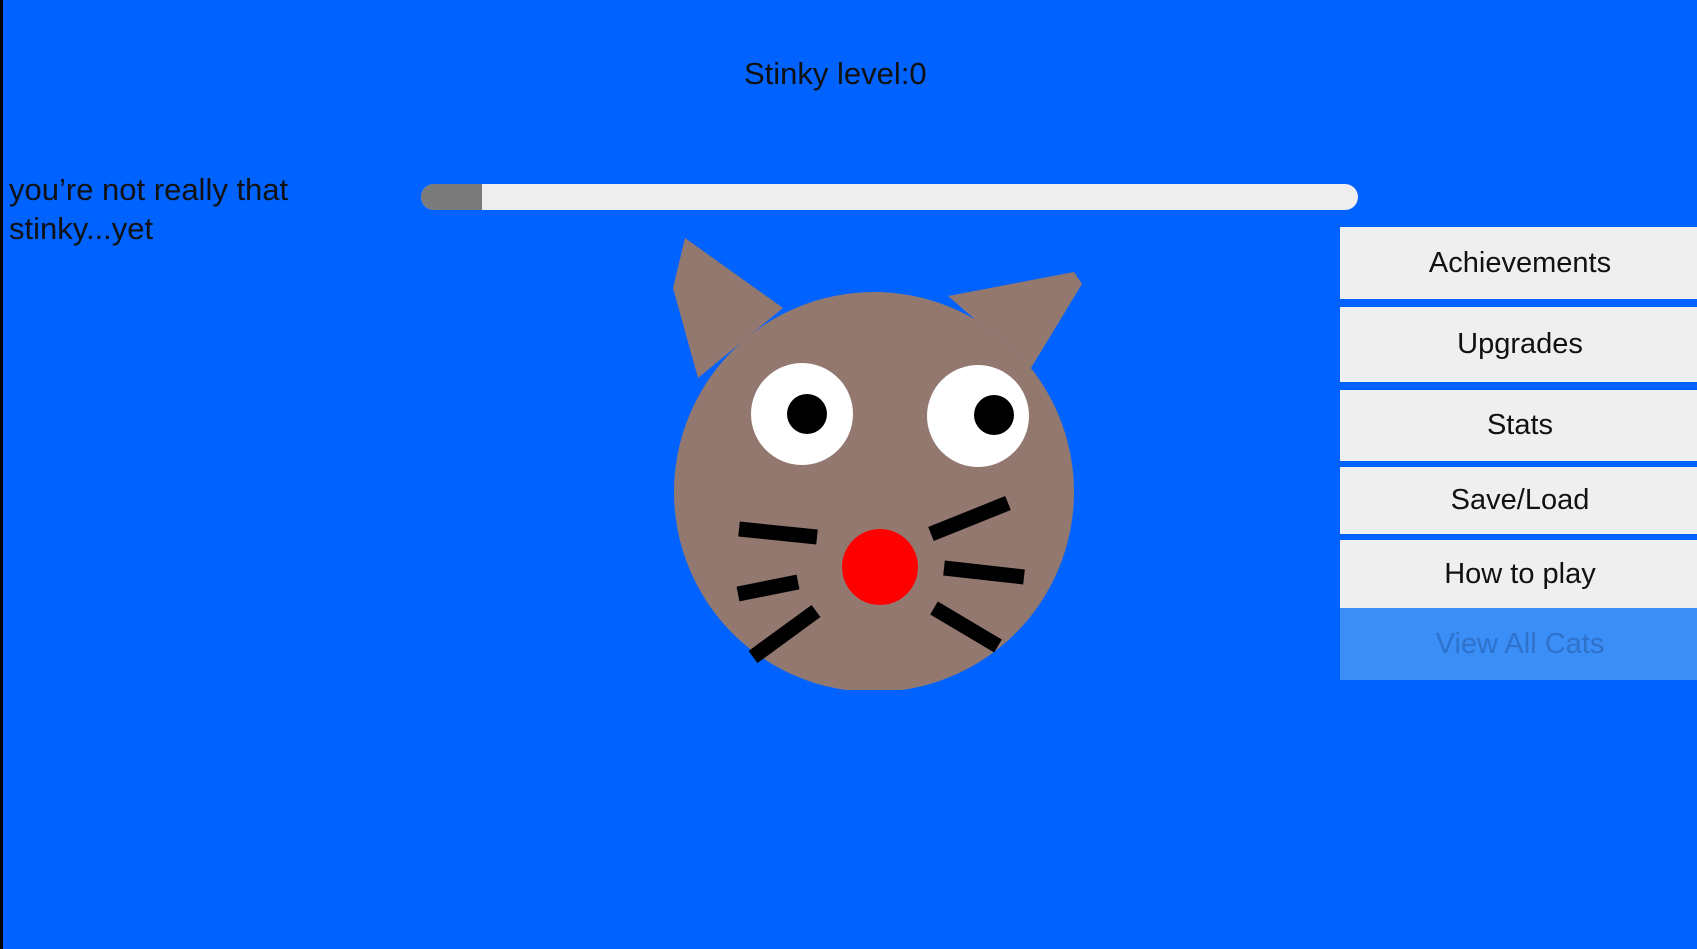  What do you see at coordinates (880, 567) in the screenshot?
I see `cat-nose` at bounding box center [880, 567].